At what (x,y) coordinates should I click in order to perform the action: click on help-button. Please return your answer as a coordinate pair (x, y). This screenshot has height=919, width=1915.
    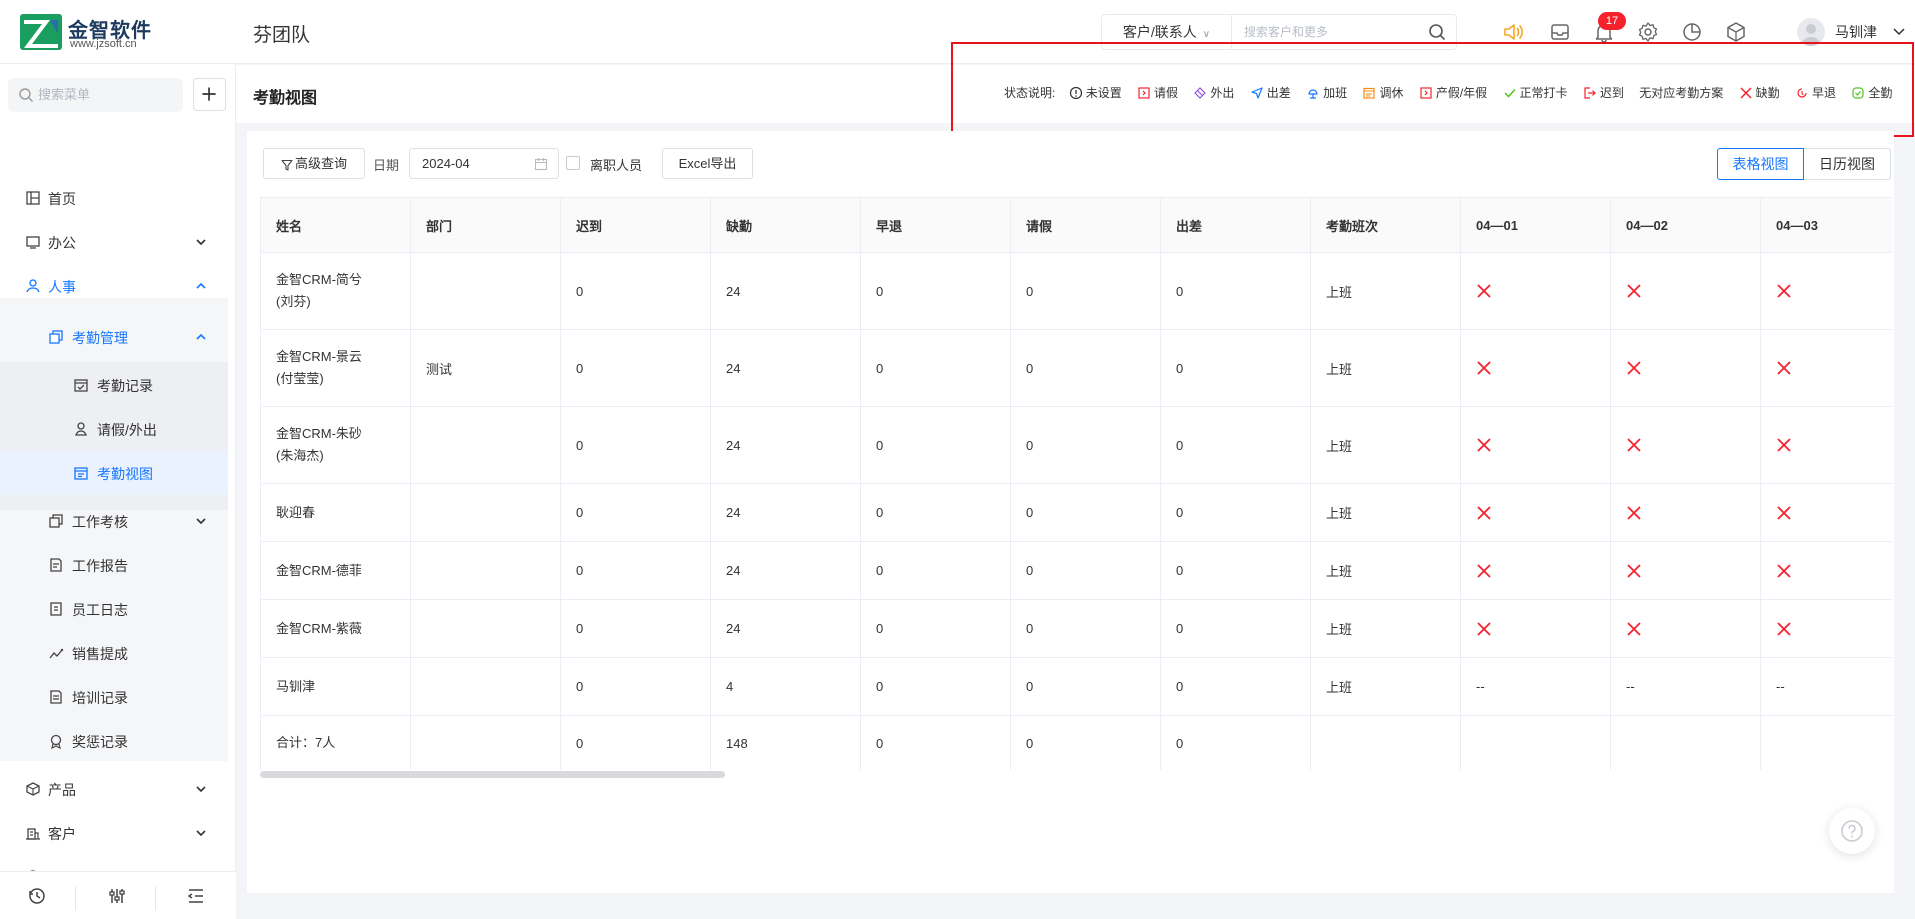
    Looking at the image, I should click on (1852, 831).